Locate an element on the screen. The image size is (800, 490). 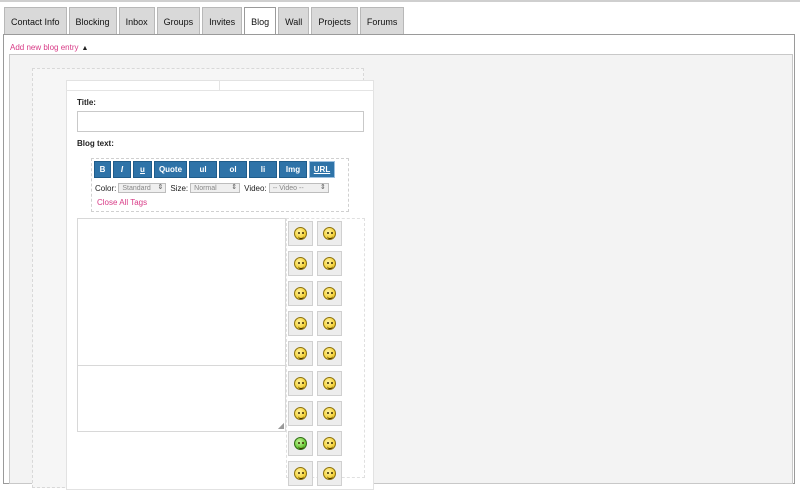
surprised-icon is located at coordinates (300, 353).